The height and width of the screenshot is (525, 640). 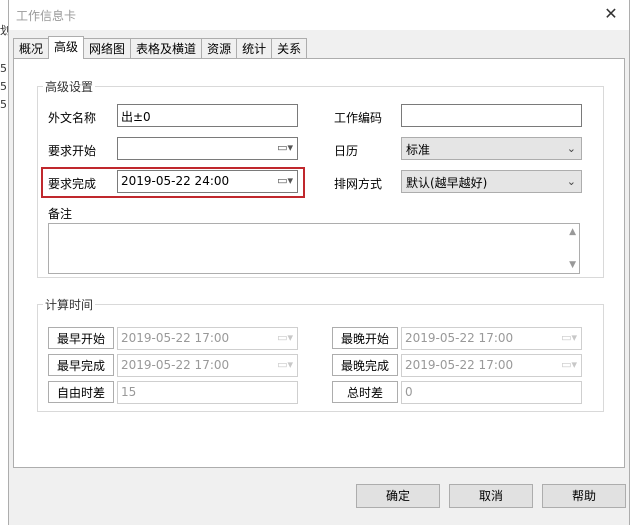 What do you see at coordinates (175, 338) in the screenshot?
I see `earliest-start-value: 2019-05-22 17:00` at bounding box center [175, 338].